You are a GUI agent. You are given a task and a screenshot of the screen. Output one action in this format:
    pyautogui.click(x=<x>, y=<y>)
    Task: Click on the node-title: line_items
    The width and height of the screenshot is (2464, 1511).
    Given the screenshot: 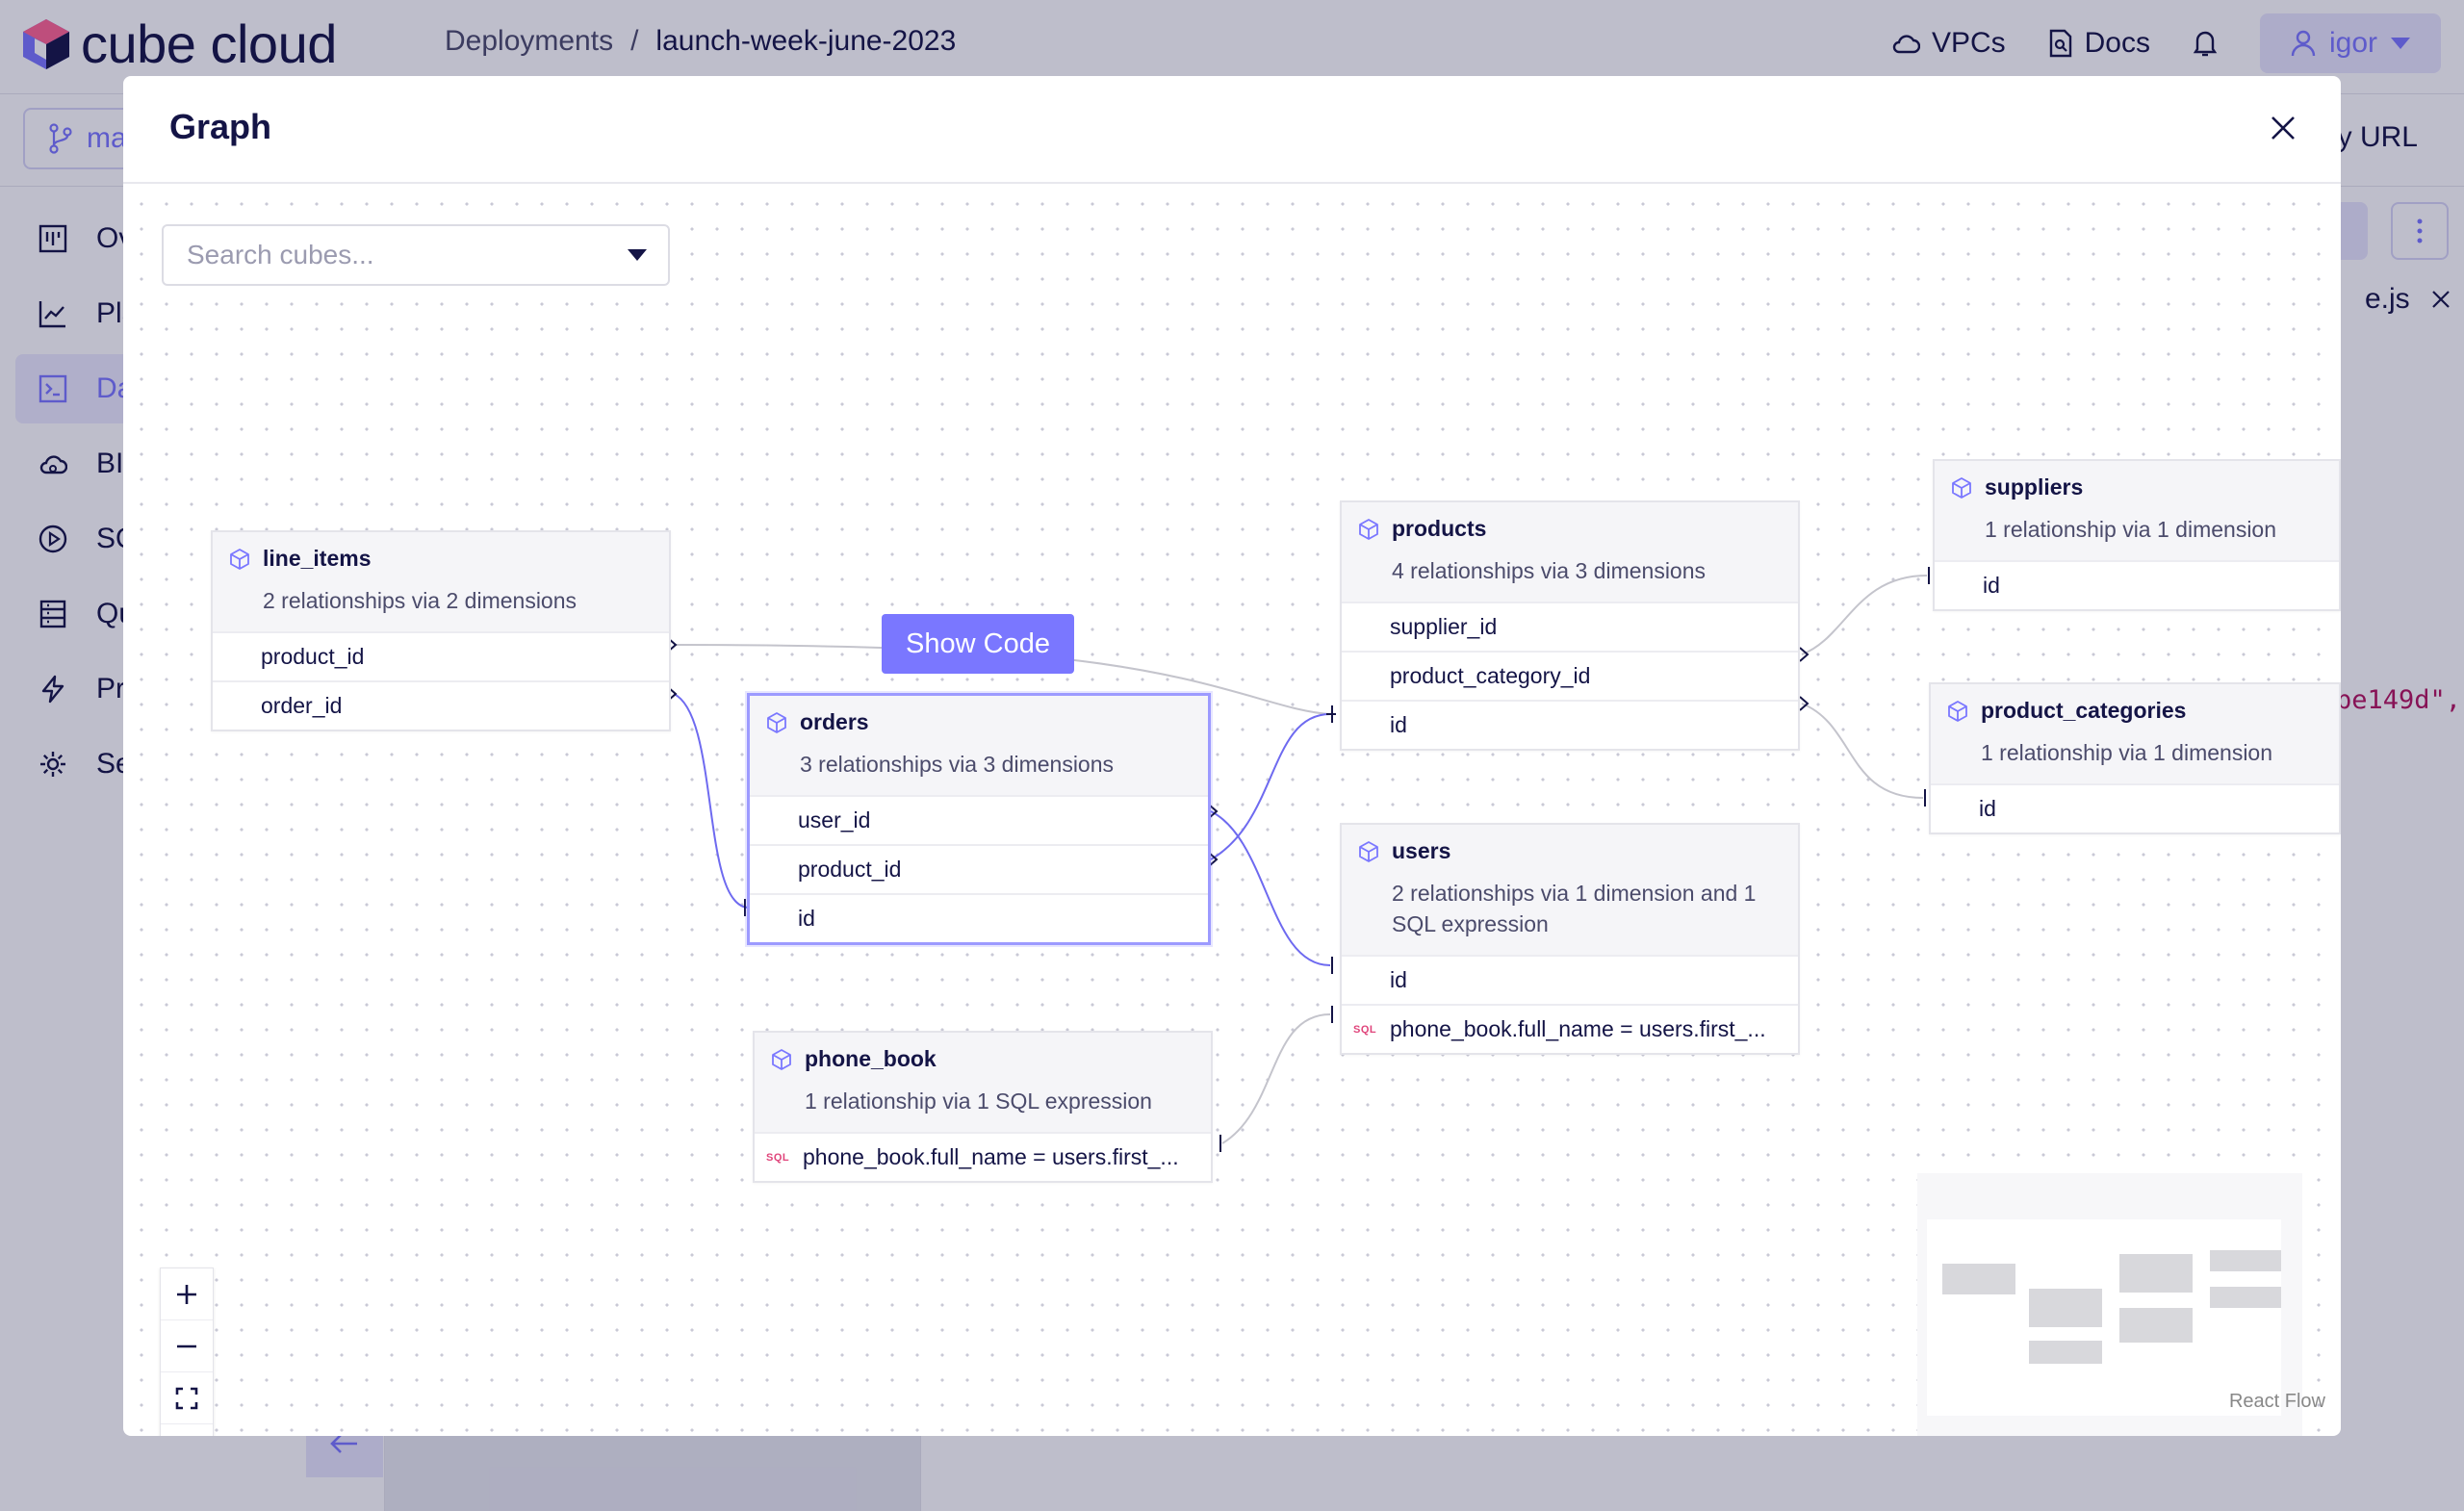 What is the action you would take?
    pyautogui.click(x=317, y=558)
    